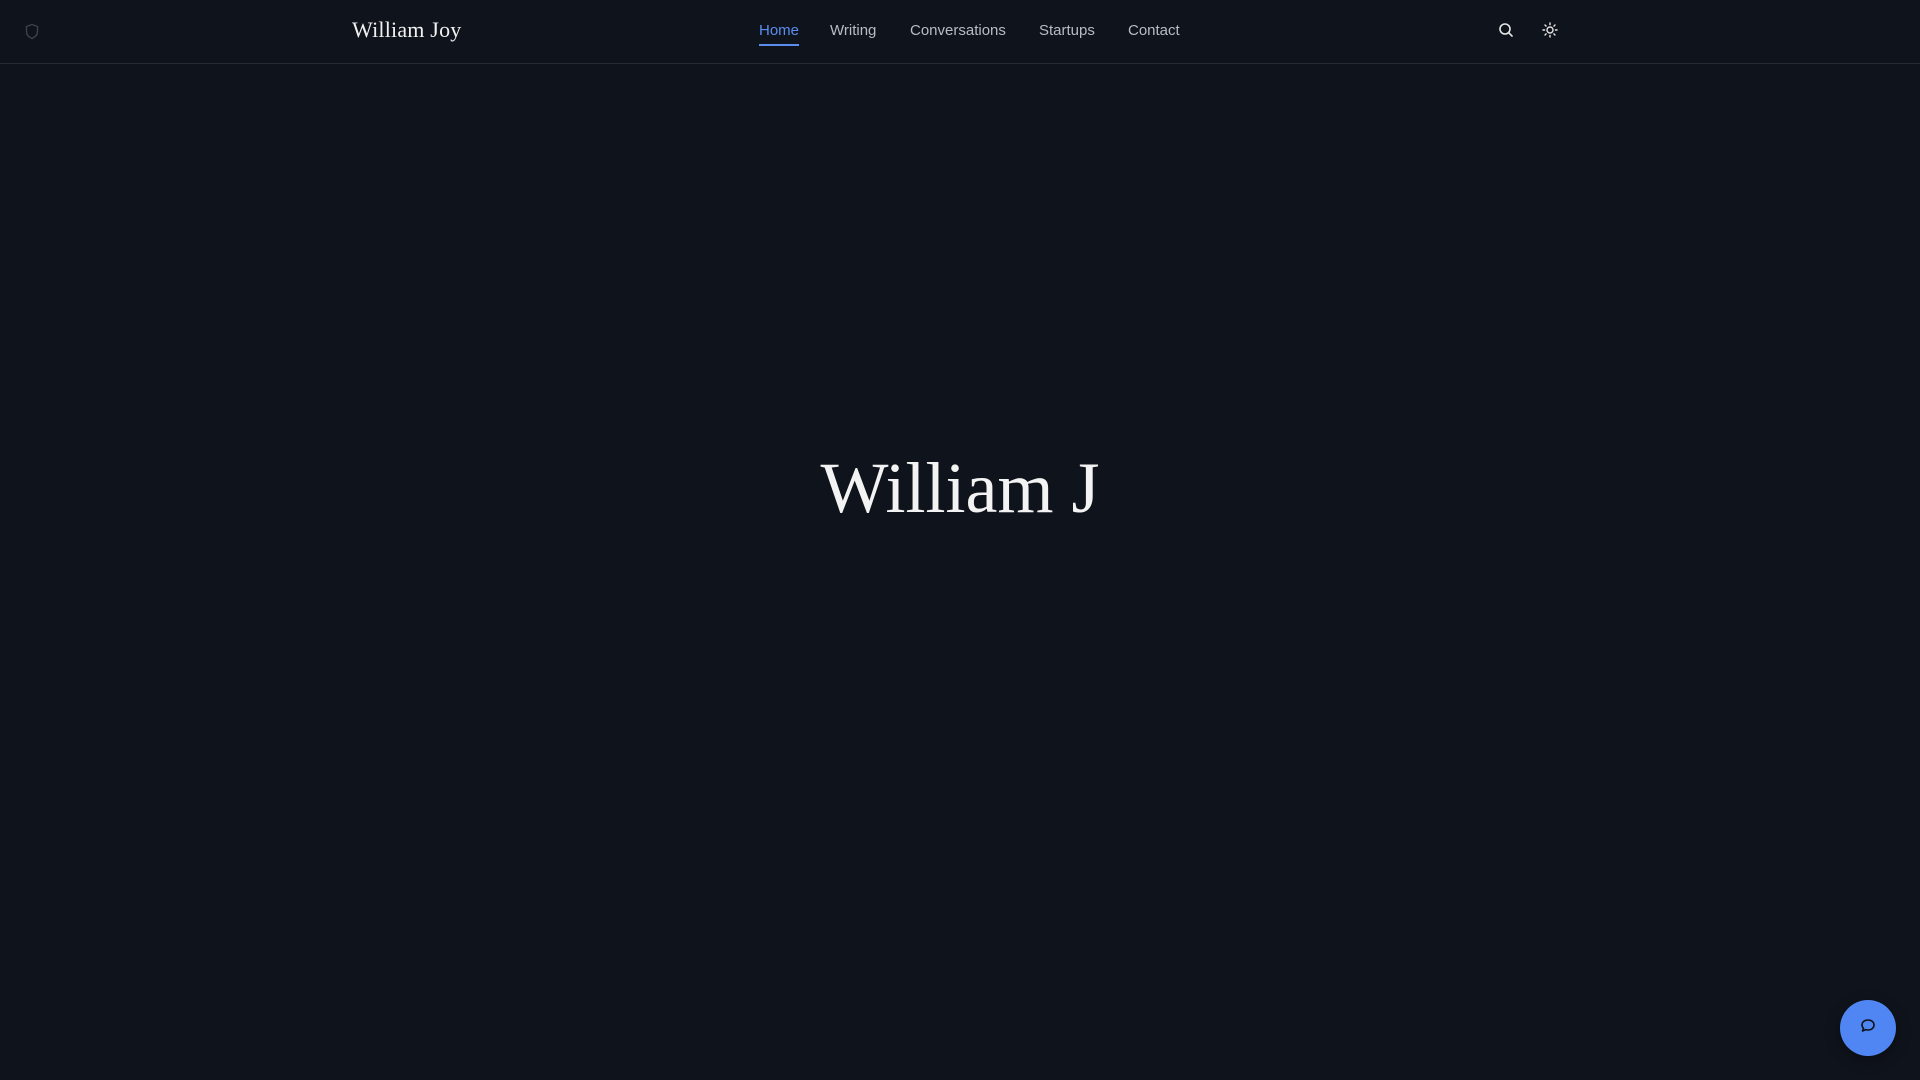 The height and width of the screenshot is (1080, 1920). What do you see at coordinates (960, 488) in the screenshot?
I see `hero-title: William J` at bounding box center [960, 488].